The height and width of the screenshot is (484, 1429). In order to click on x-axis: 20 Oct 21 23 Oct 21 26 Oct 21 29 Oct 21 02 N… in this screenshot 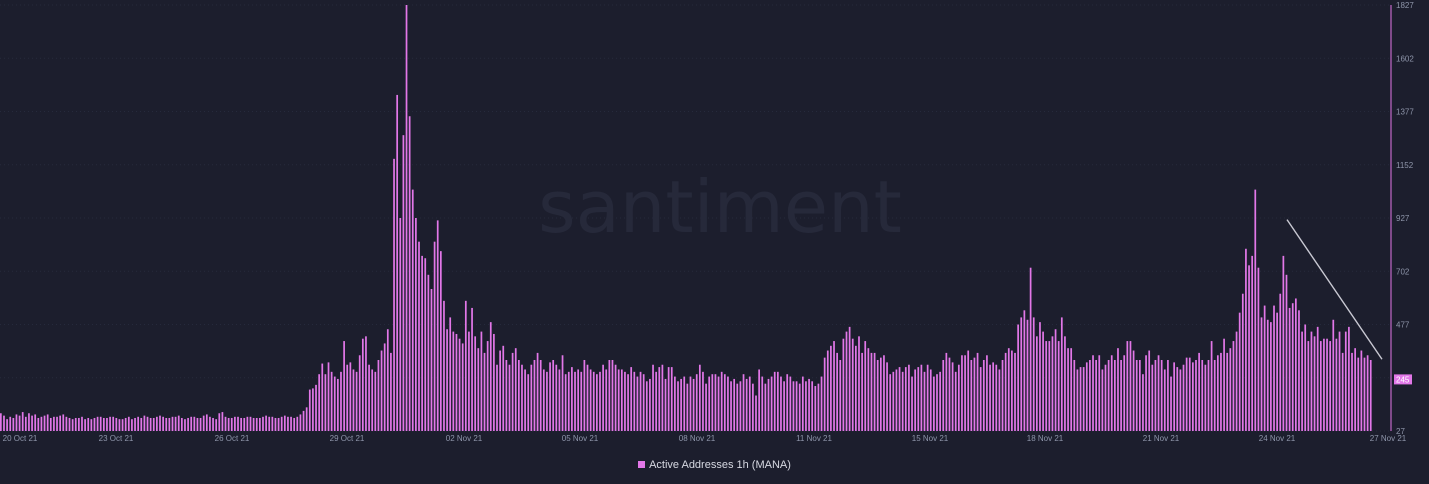, I will do `click(705, 438)`.